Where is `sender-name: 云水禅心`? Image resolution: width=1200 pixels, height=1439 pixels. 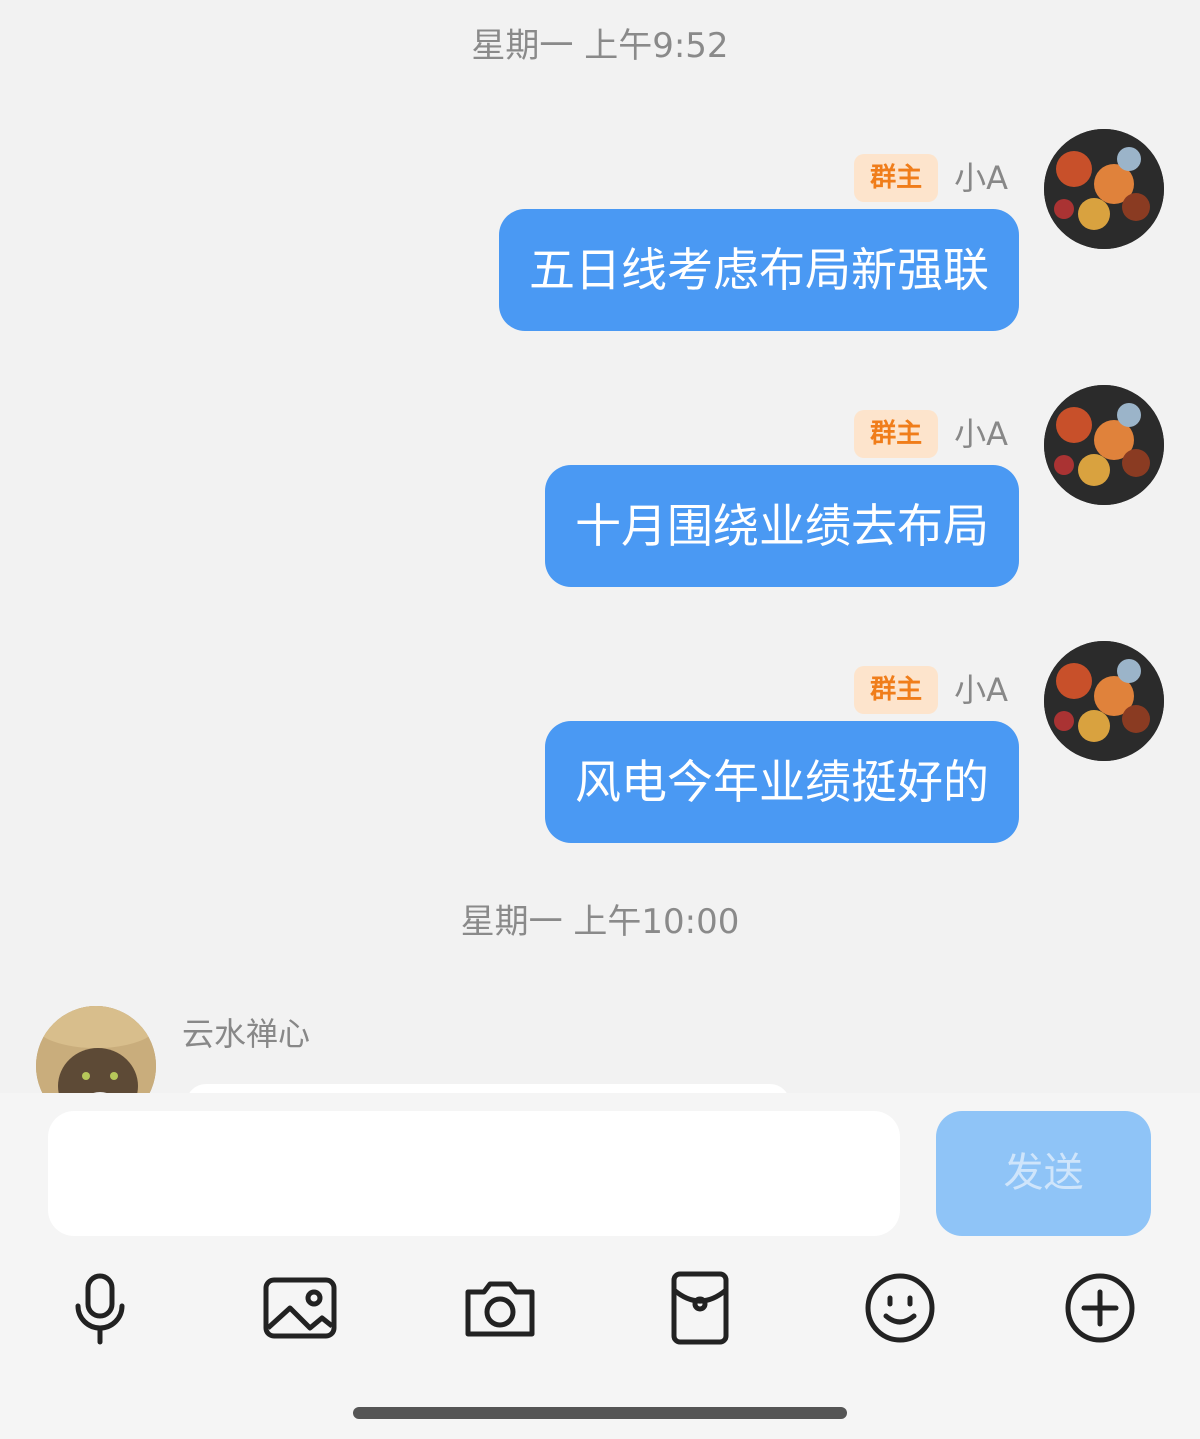 sender-name: 云水禅心 is located at coordinates (246, 1034).